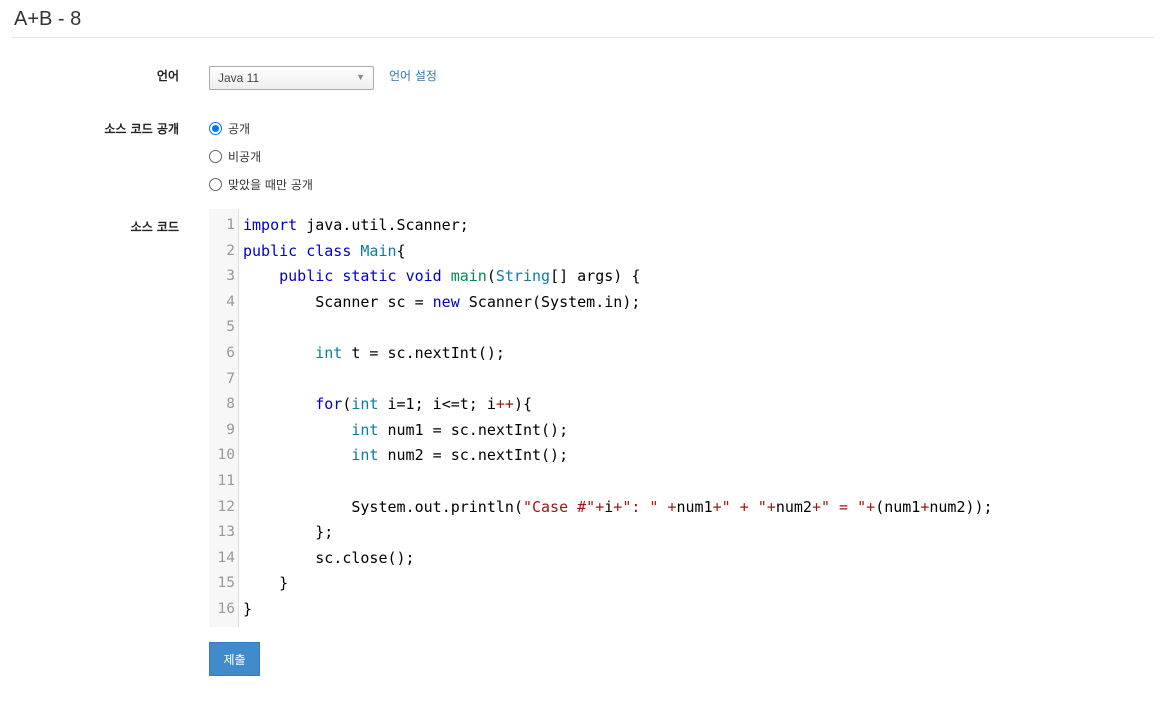 Image resolution: width=1165 pixels, height=721 pixels. I want to click on code-line: 5, so click(679, 328).